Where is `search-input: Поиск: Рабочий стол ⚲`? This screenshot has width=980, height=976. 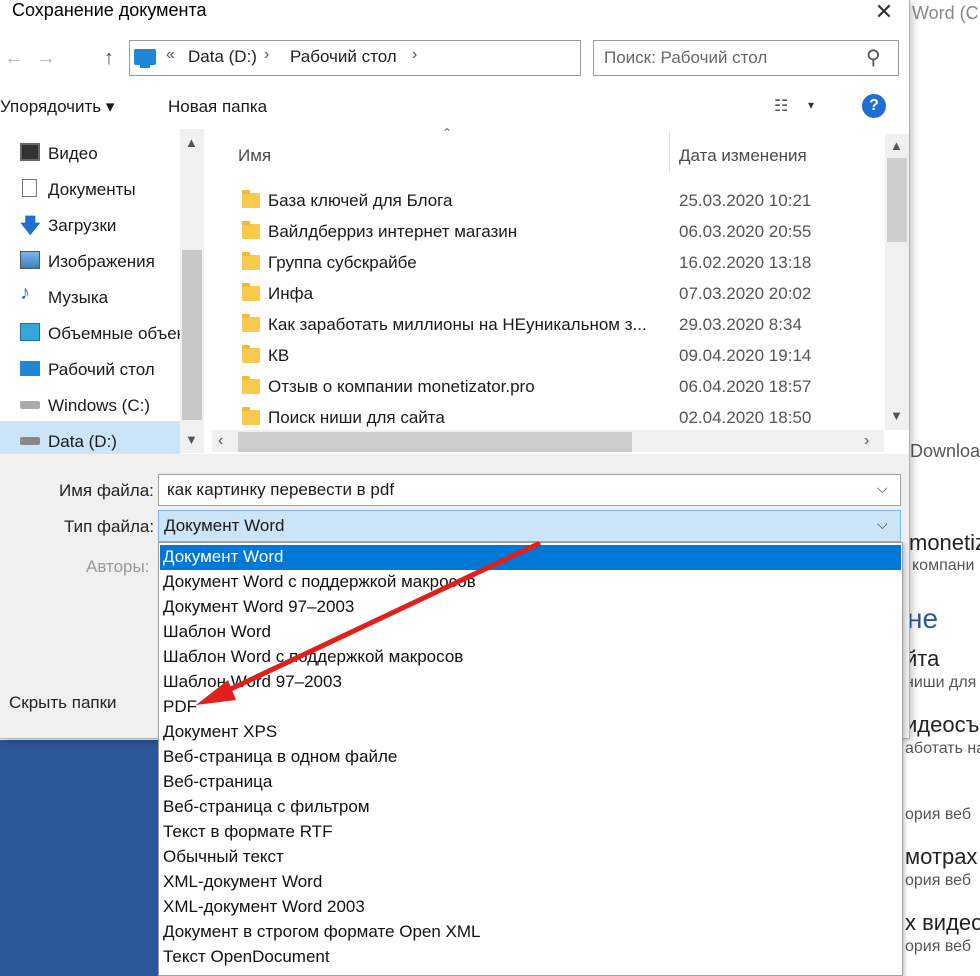 search-input: Поиск: Рабочий стол ⚲ is located at coordinates (746, 58).